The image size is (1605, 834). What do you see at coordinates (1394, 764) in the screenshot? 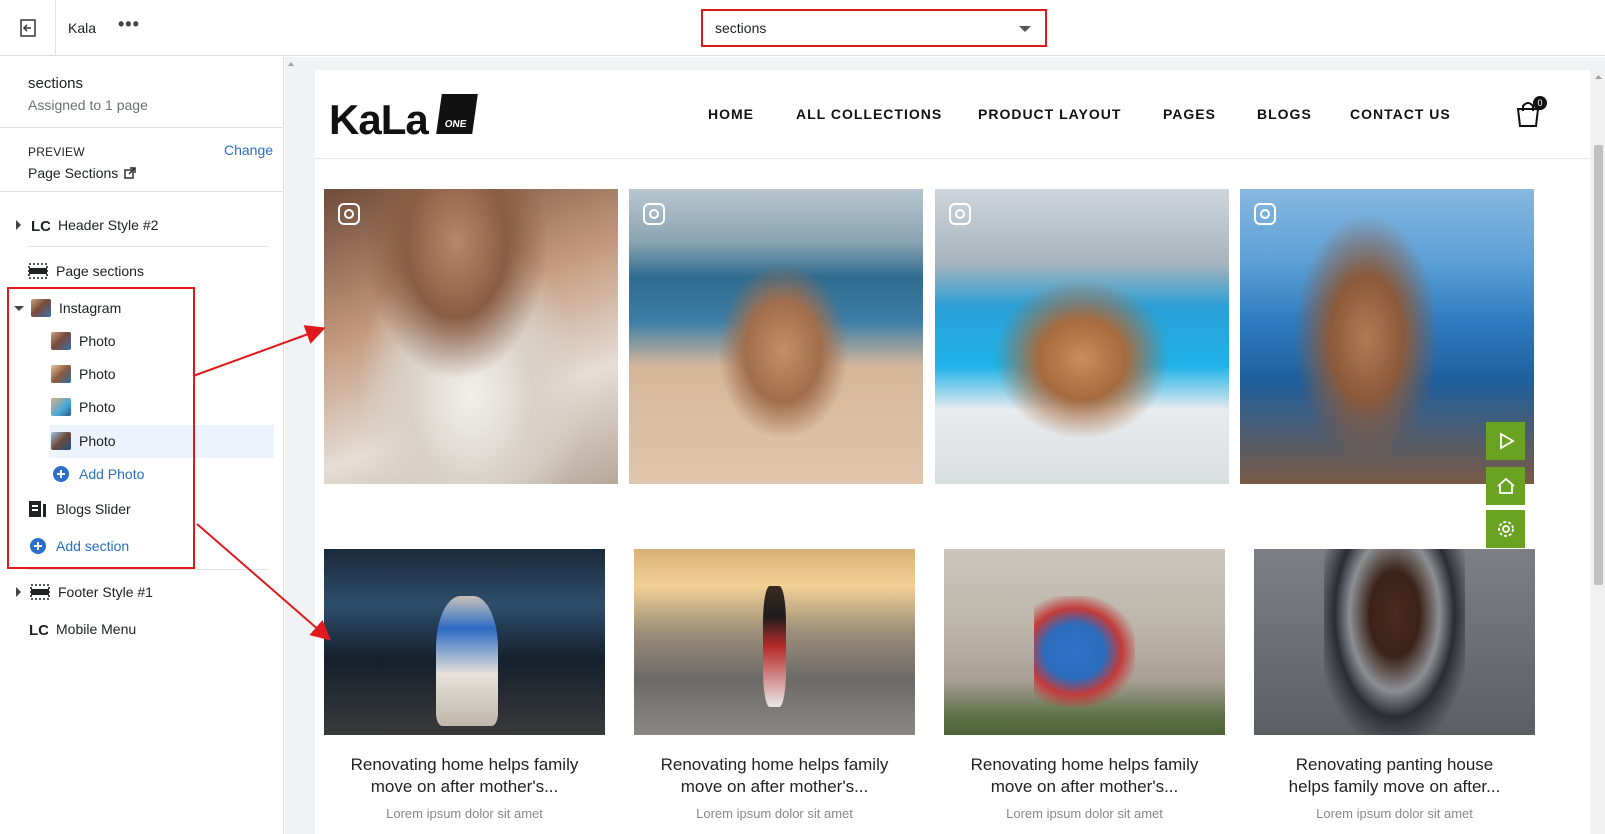
I see `blog-title-line: Renovating panting house` at bounding box center [1394, 764].